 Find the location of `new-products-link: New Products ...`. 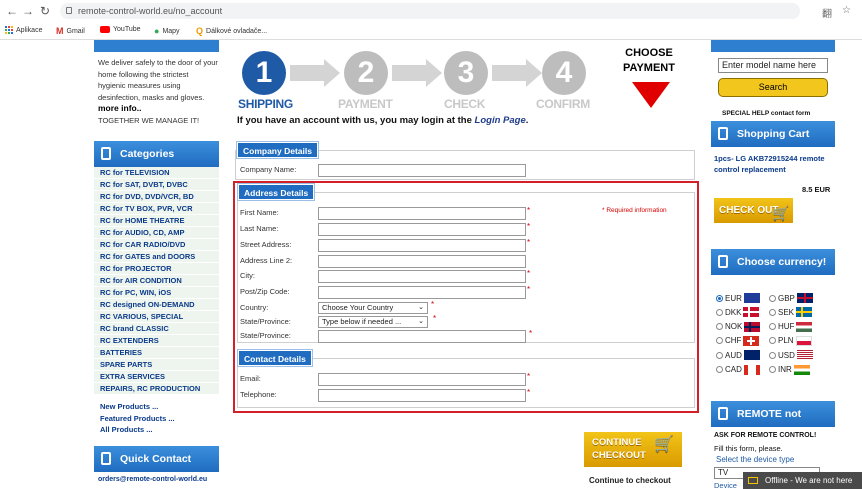

new-products-link: New Products ... is located at coordinates (137, 407).